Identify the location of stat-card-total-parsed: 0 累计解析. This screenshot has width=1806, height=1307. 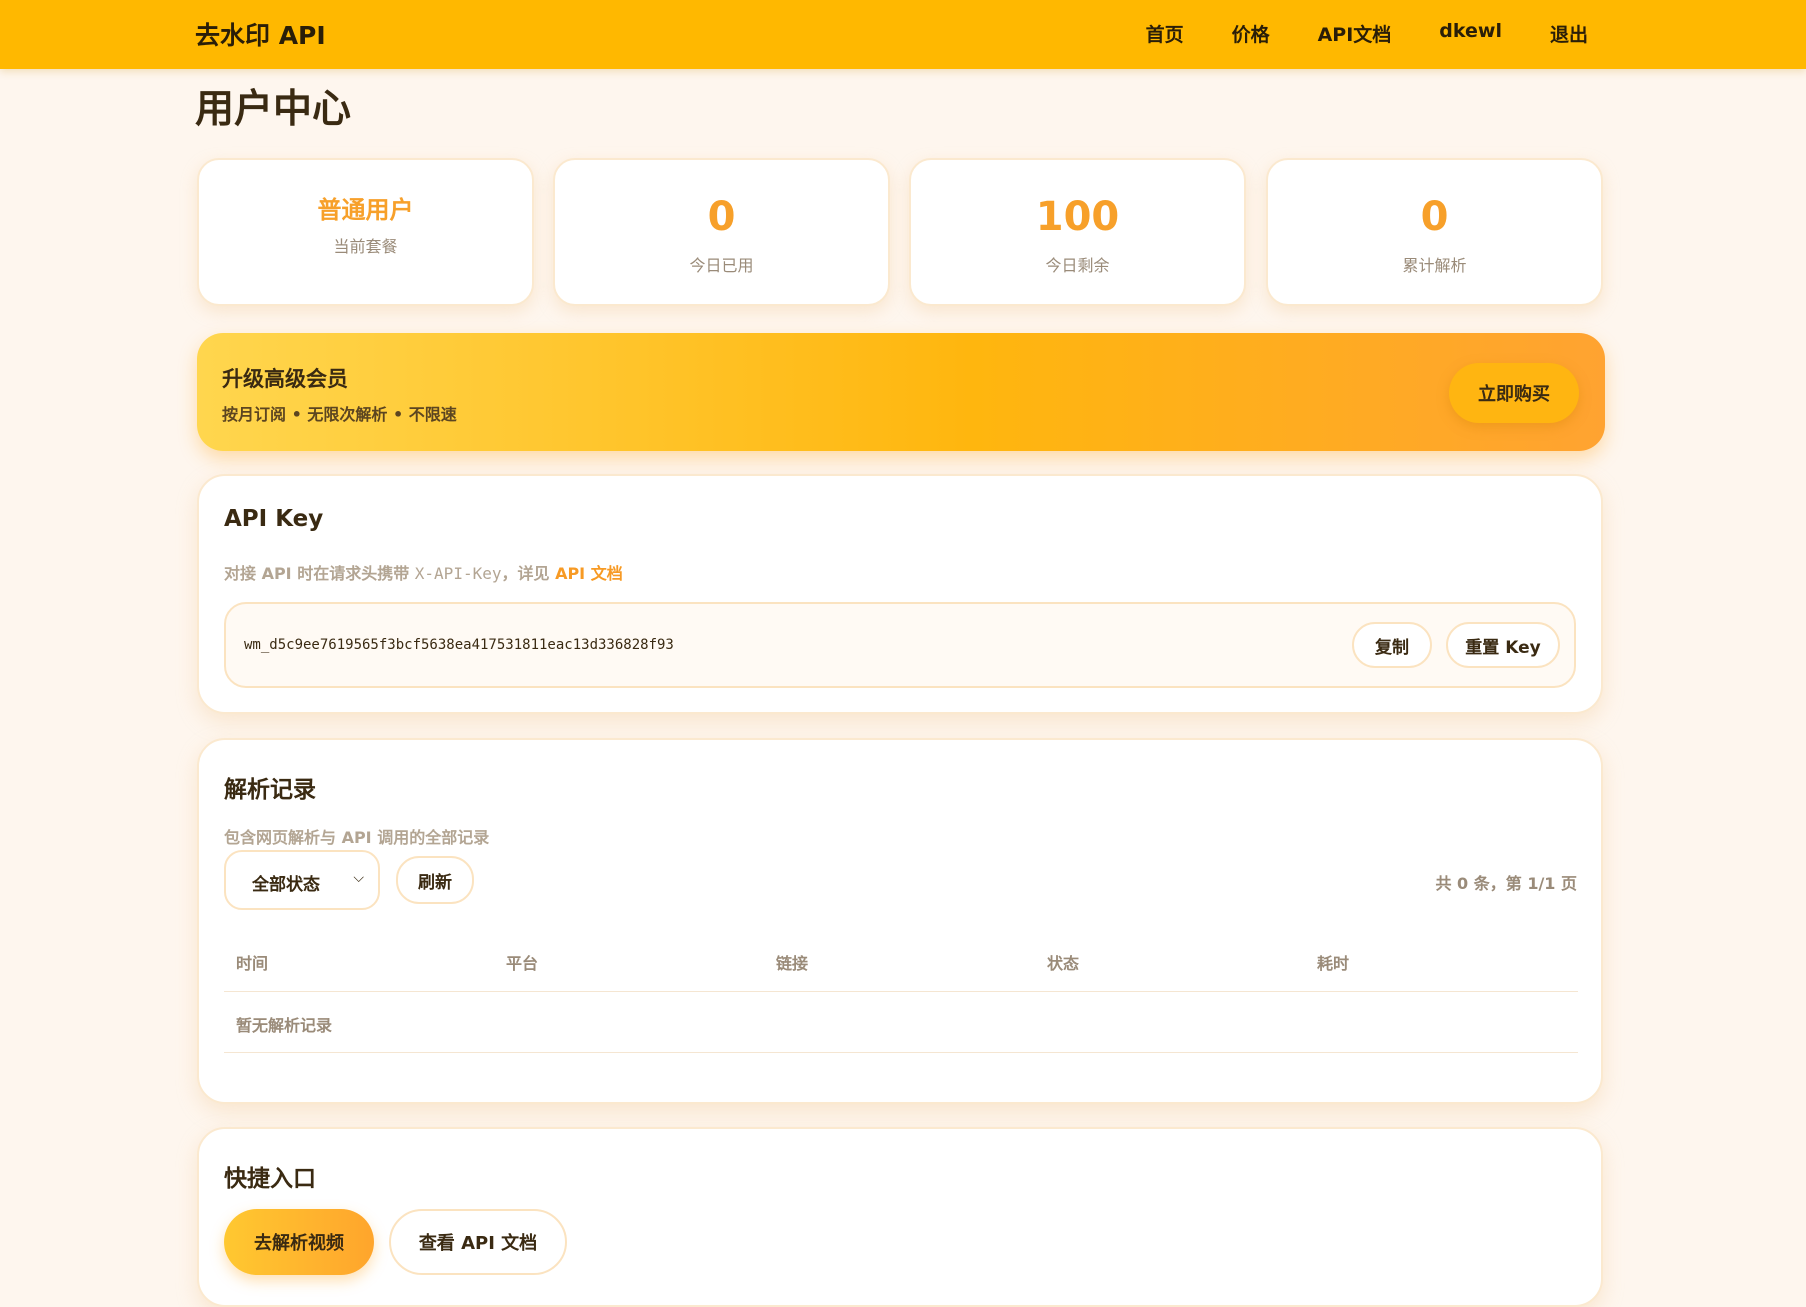
(1434, 232).